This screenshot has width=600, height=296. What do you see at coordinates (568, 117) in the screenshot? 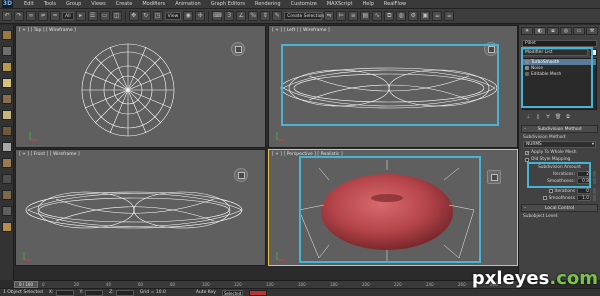
I see `configure-sets-icon: ⧉` at bounding box center [568, 117].